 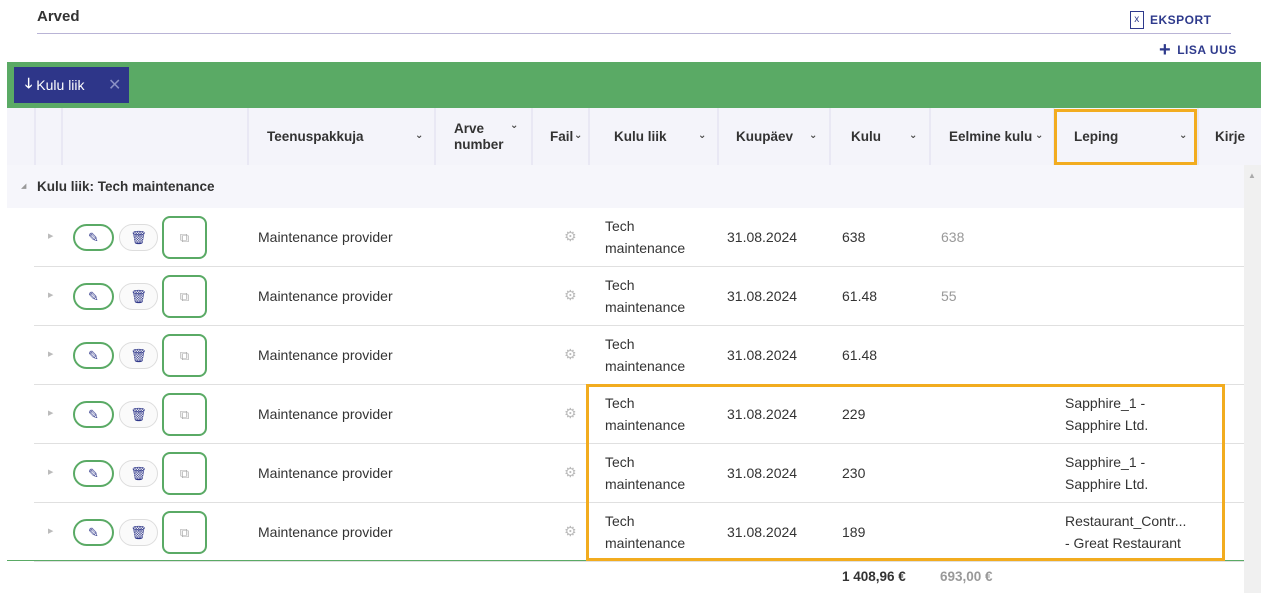 I want to click on cost-cell: 61.48, so click(x=860, y=355).